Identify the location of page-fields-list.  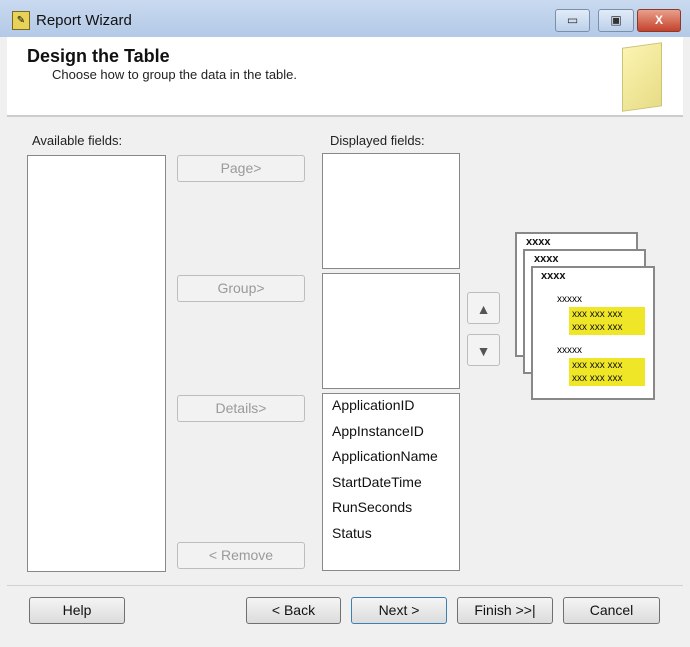
(391, 211).